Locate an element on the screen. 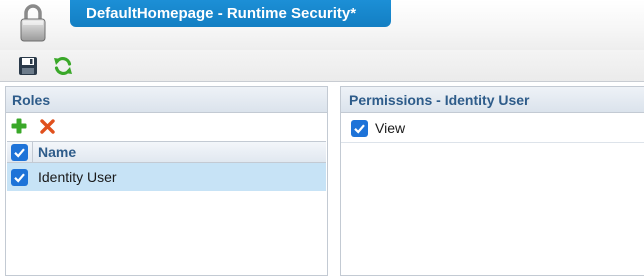  row-checkbox is located at coordinates (19, 177).